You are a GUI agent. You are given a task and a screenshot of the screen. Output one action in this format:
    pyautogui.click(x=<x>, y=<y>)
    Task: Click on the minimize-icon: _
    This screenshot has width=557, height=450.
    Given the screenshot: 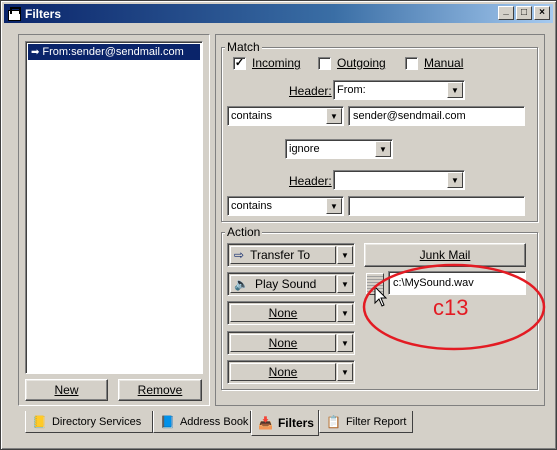 What is the action you would take?
    pyautogui.click(x=506, y=10)
    